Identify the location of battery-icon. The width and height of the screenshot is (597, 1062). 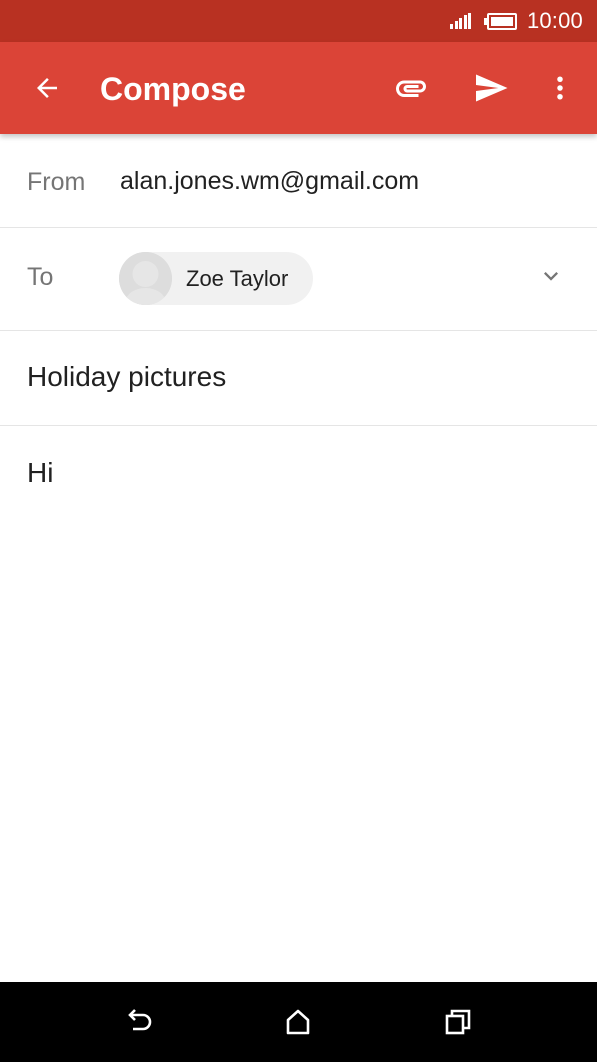
(500, 21).